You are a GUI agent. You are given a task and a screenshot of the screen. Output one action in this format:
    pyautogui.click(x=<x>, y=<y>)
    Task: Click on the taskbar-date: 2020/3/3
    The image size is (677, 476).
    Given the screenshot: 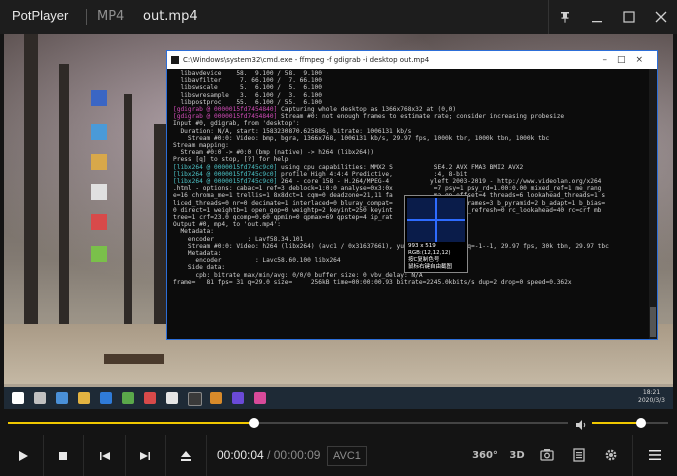 What is the action you would take?
    pyautogui.click(x=651, y=400)
    